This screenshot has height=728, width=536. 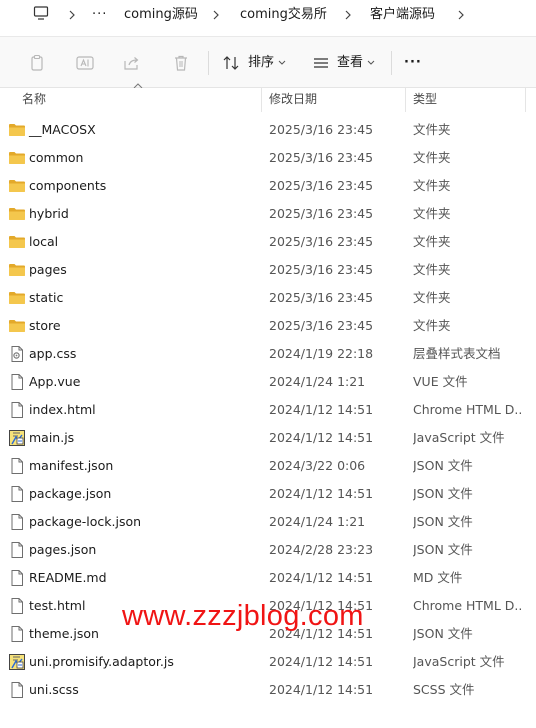 What do you see at coordinates (283, 15) in the screenshot?
I see `breadcrumb-item-coming-exchange: coming交易所` at bounding box center [283, 15].